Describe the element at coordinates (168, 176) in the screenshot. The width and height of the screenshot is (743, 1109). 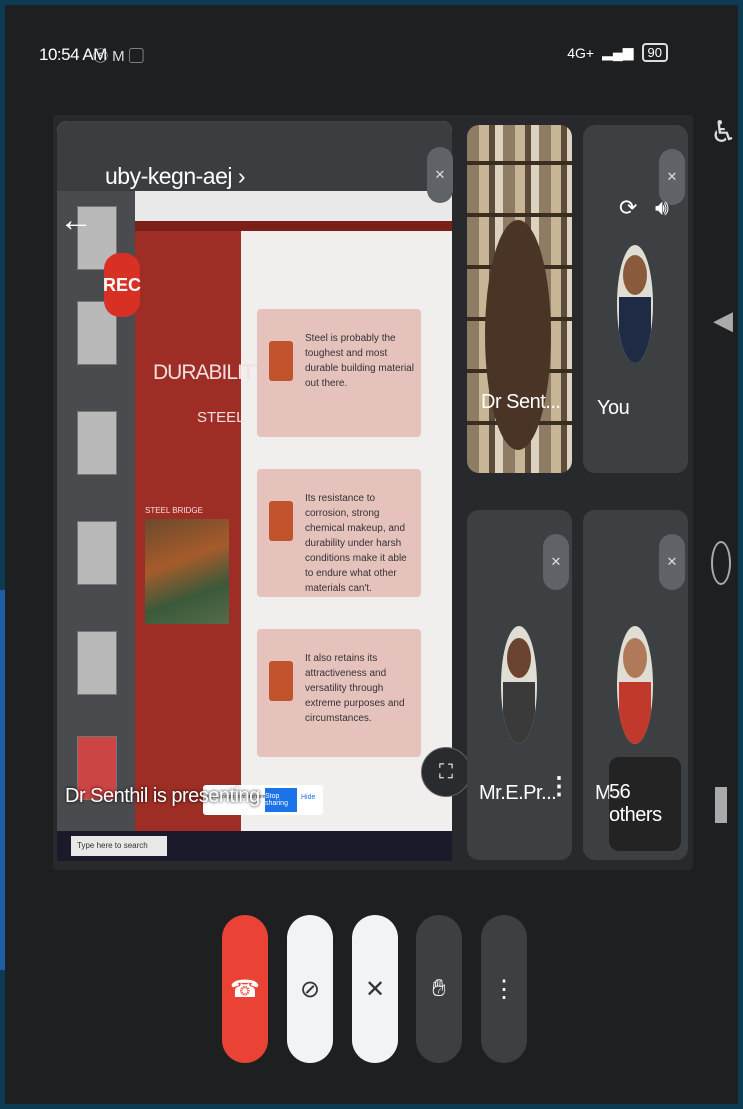
I see `meeting-code-text: uby-kegn-aej` at that location.